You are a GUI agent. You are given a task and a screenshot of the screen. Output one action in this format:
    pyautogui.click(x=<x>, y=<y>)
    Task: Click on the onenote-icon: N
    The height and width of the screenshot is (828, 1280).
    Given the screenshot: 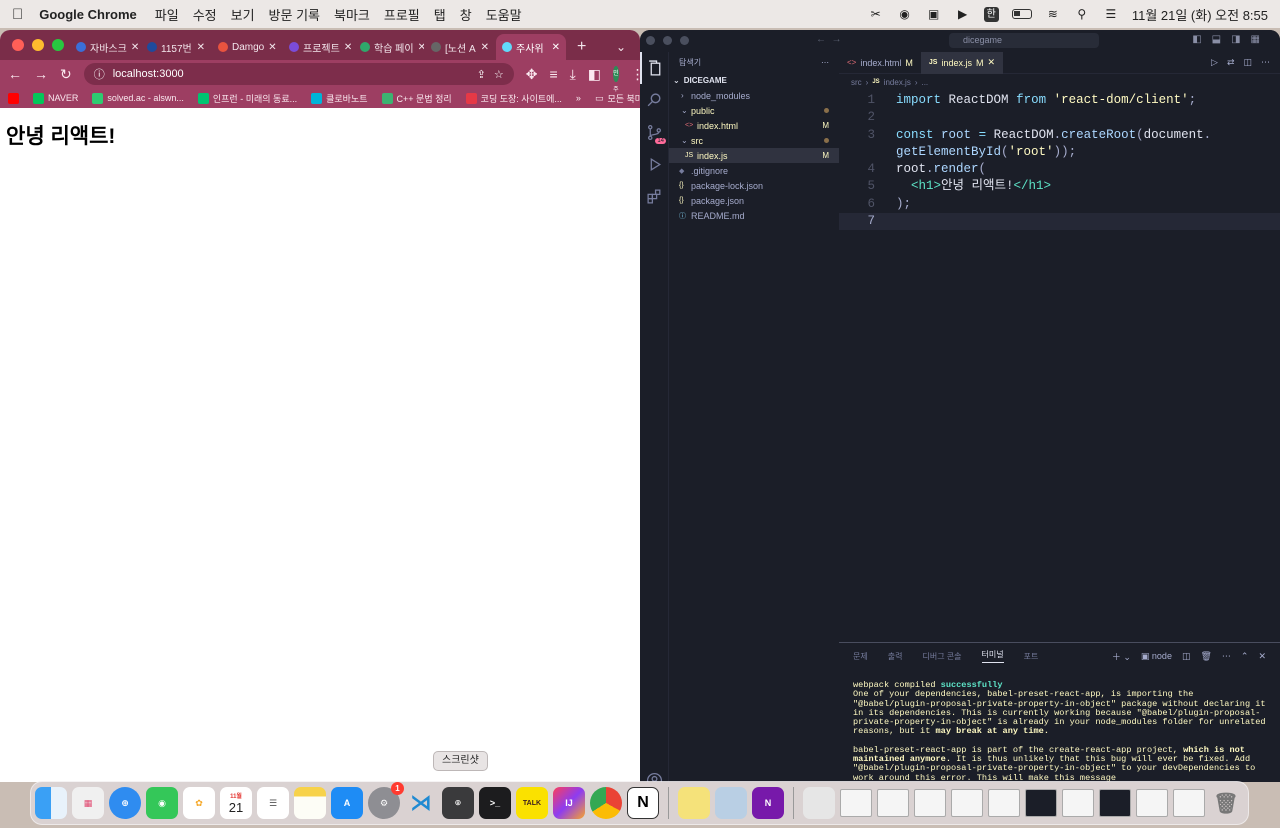 What is the action you would take?
    pyautogui.click(x=768, y=803)
    